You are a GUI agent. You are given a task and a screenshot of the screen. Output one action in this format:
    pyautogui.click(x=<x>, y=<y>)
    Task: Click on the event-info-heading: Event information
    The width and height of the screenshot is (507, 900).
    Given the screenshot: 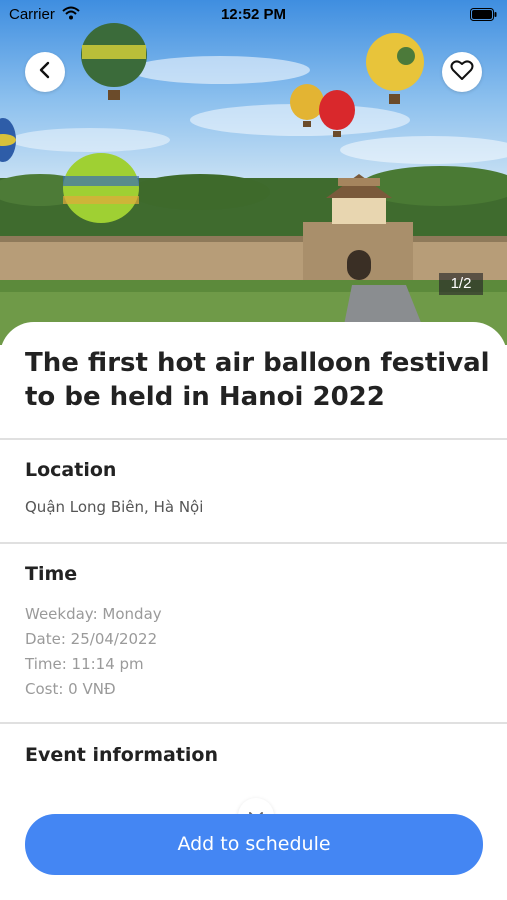 What is the action you would take?
    pyautogui.click(x=121, y=755)
    